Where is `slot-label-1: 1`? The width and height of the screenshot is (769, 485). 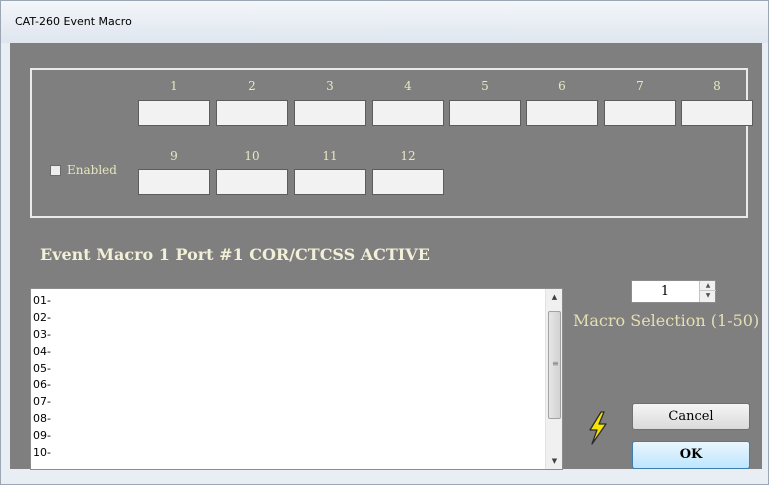 slot-label-1: 1 is located at coordinates (174, 86).